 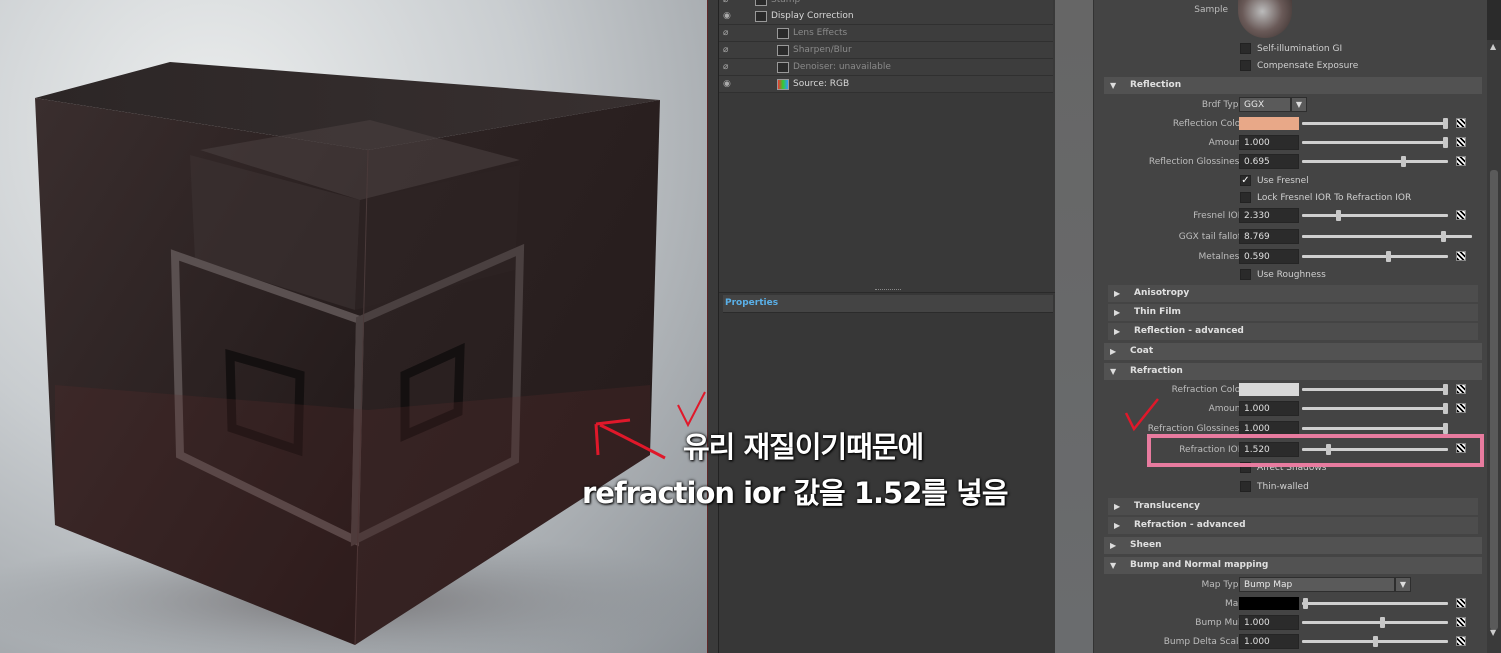 What do you see at coordinates (1375, 215) in the screenshot?
I see `fresnel-ior-slider` at bounding box center [1375, 215].